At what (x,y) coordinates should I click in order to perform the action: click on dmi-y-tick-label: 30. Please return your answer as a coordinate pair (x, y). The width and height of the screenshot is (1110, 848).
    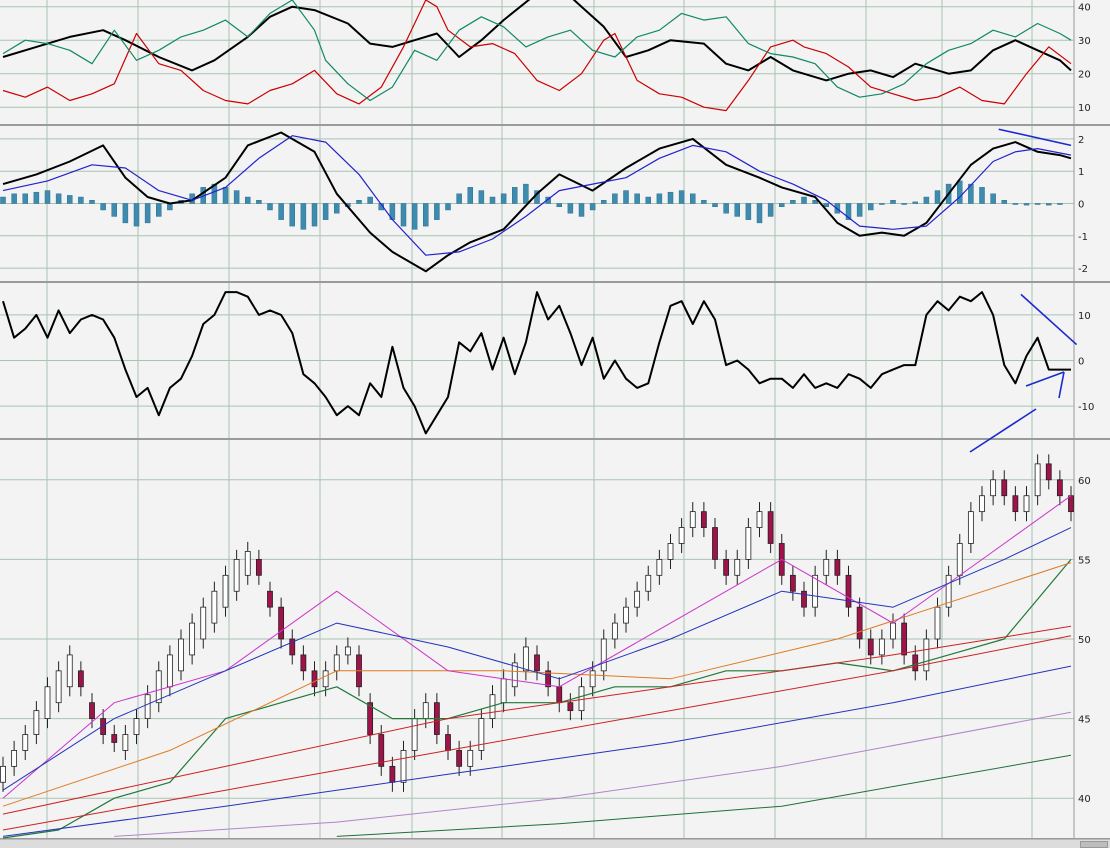
    Looking at the image, I should click on (1084, 41).